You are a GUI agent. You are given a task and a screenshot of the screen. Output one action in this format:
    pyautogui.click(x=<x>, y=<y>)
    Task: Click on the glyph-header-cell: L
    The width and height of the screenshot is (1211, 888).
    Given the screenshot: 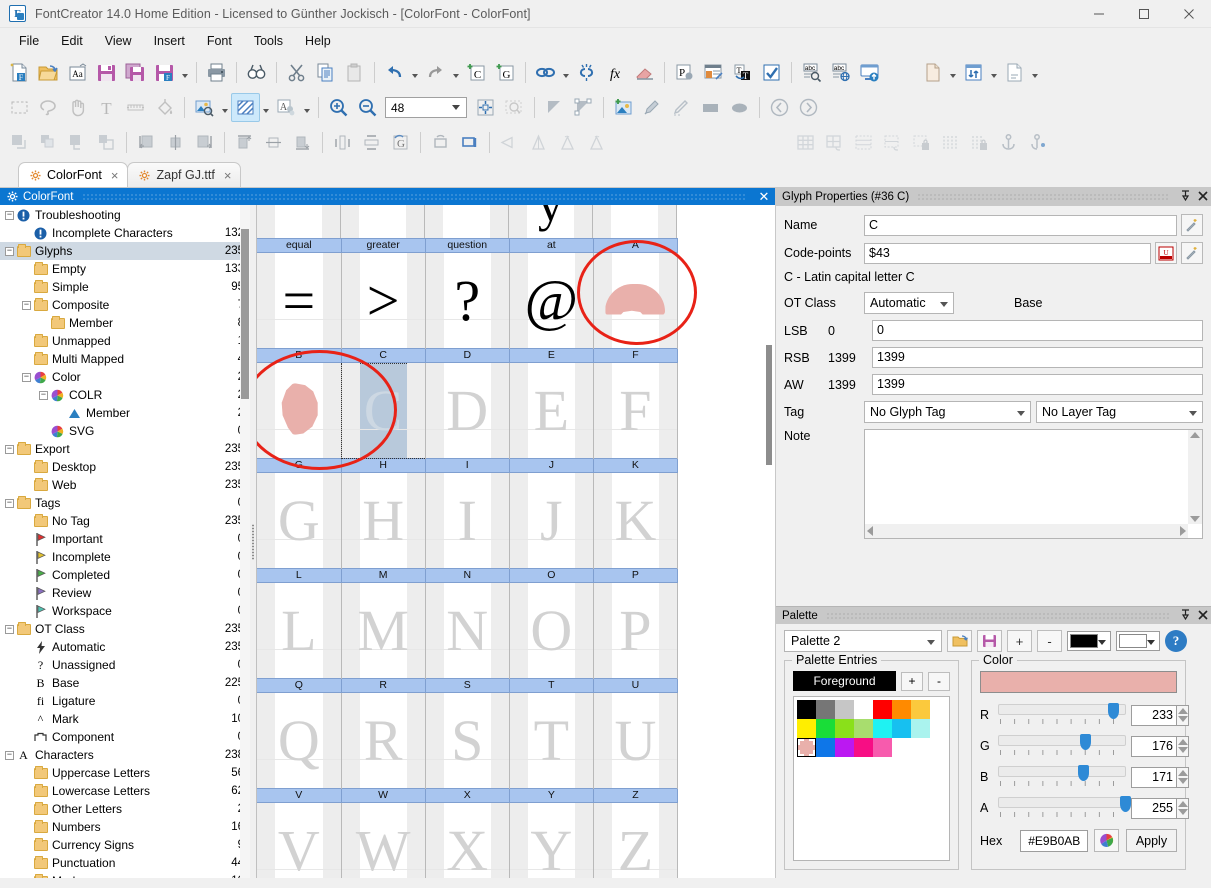 What is the action you would take?
    pyautogui.click(x=299, y=575)
    